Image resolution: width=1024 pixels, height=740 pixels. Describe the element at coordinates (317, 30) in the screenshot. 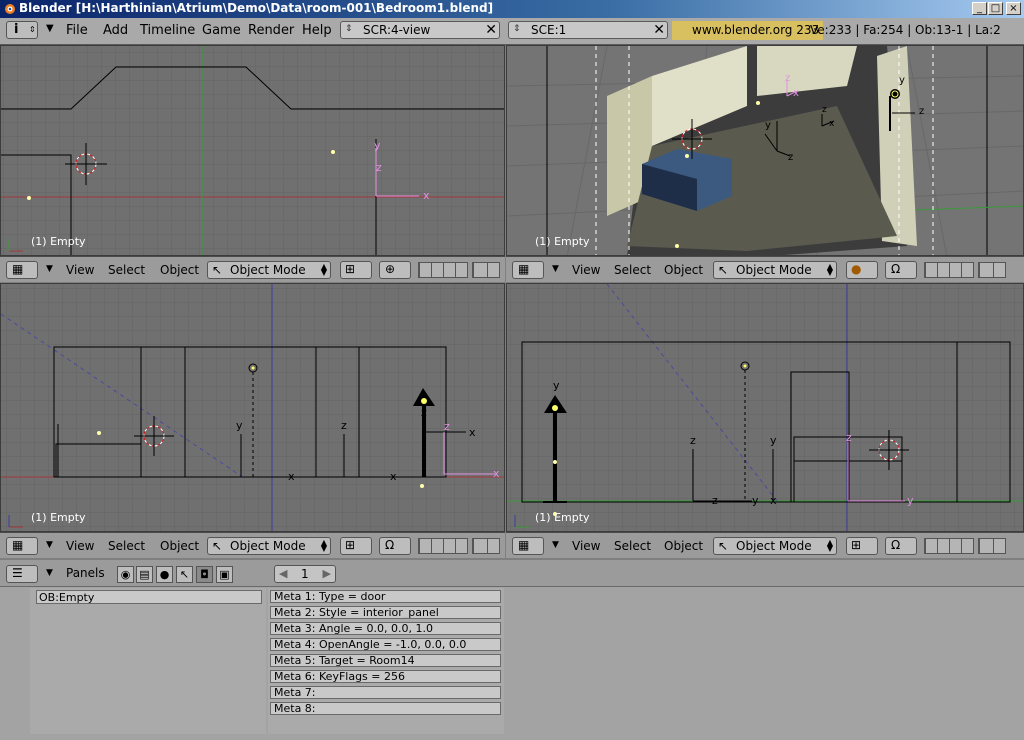

I see `menu-help: Help` at that location.